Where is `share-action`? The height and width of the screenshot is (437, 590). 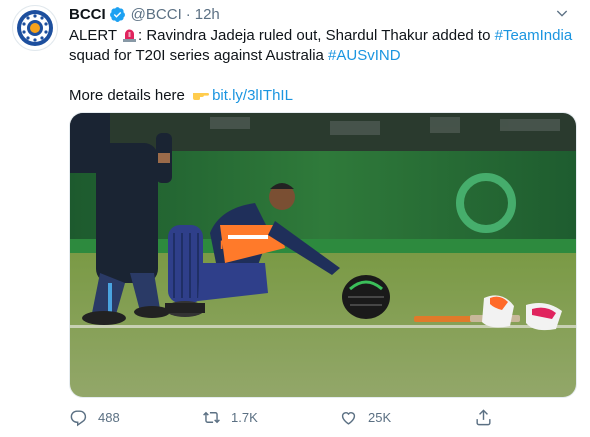
share-action is located at coordinates (488, 417).